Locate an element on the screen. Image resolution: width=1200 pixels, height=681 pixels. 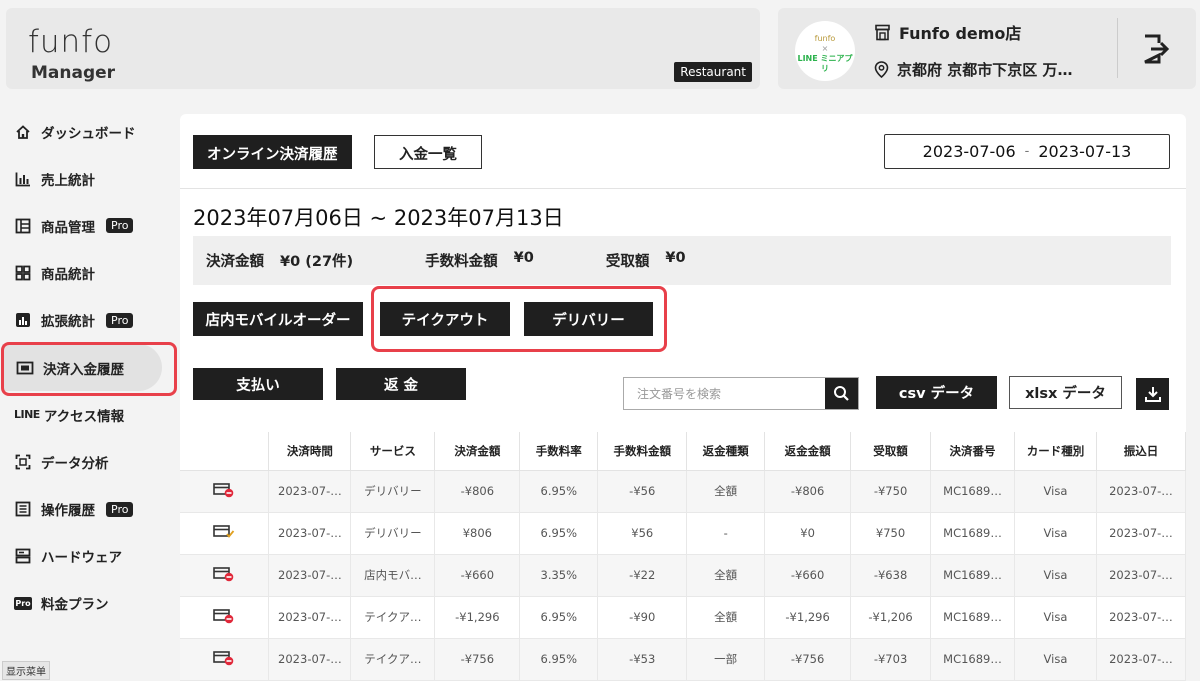
sidebar-item-label: ダッシュボード is located at coordinates (88, 133).